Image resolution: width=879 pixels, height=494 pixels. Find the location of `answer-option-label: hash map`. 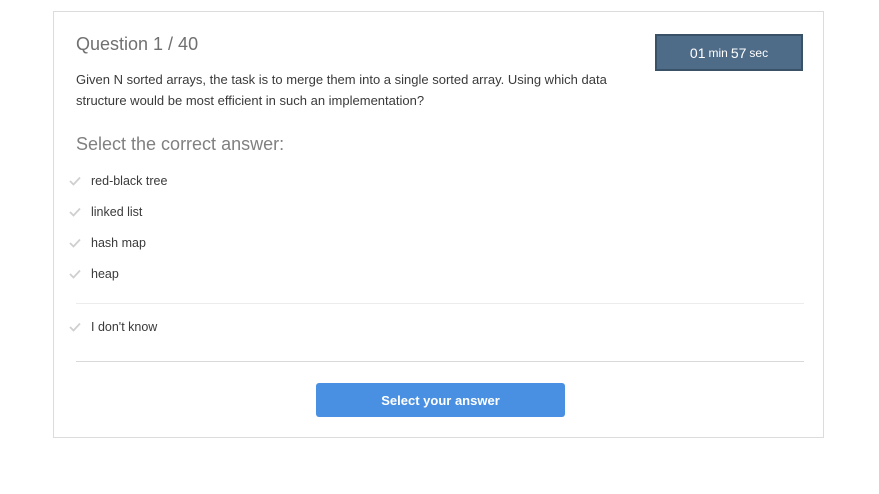

answer-option-label: hash map is located at coordinates (118, 243).